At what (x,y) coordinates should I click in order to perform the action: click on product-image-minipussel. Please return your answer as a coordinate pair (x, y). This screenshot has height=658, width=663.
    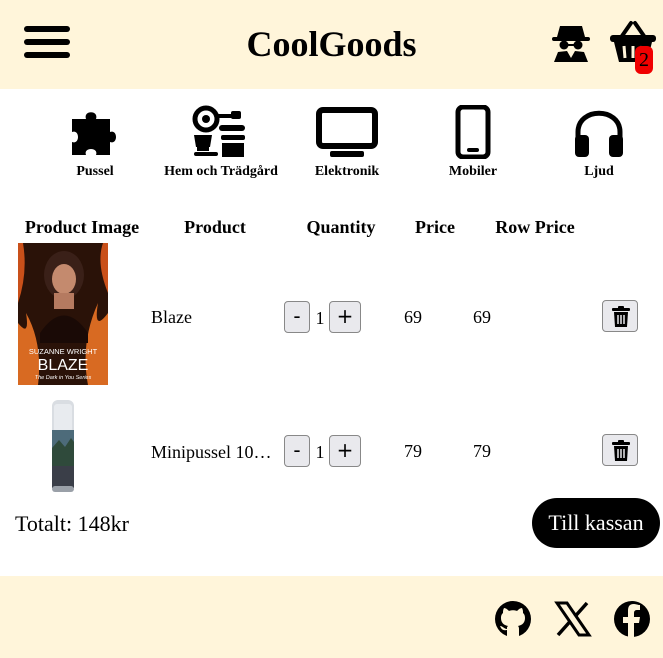
    Looking at the image, I should click on (63, 446).